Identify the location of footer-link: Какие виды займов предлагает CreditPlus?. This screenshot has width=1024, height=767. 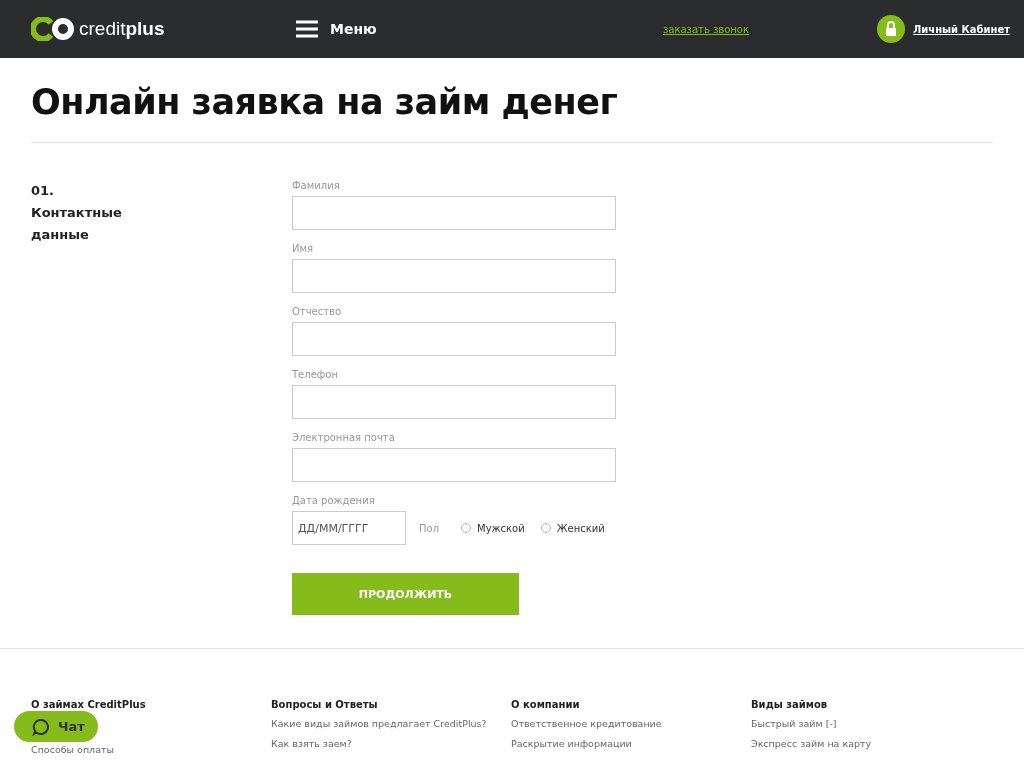
(391, 723).